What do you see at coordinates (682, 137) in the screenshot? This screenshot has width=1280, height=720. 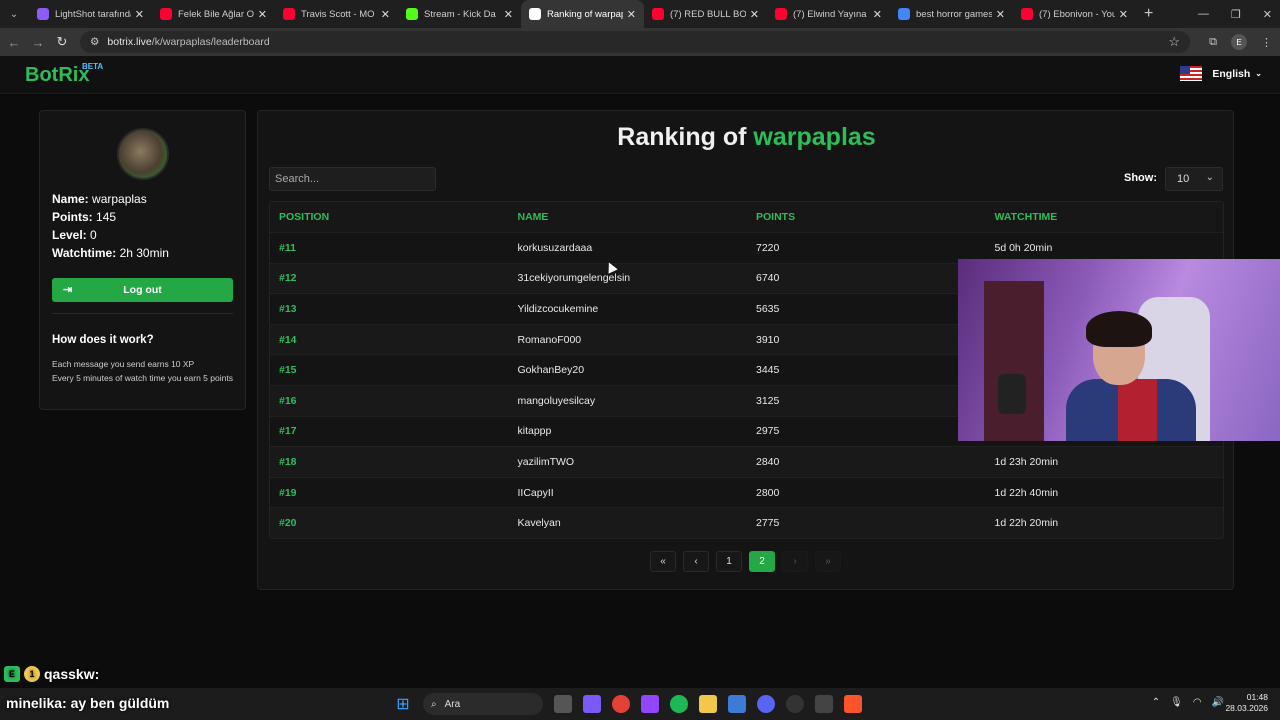 I see `title-prefix: Ranking of` at bounding box center [682, 137].